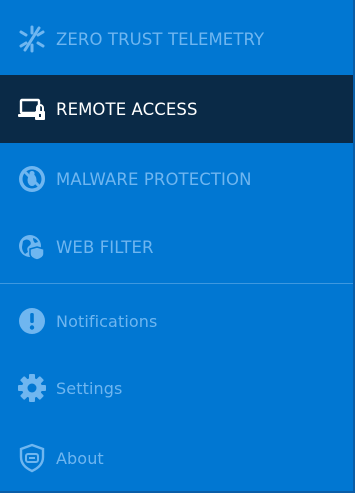 The image size is (362, 497). I want to click on remote-access-laptop-lock-icon, so click(32, 109).